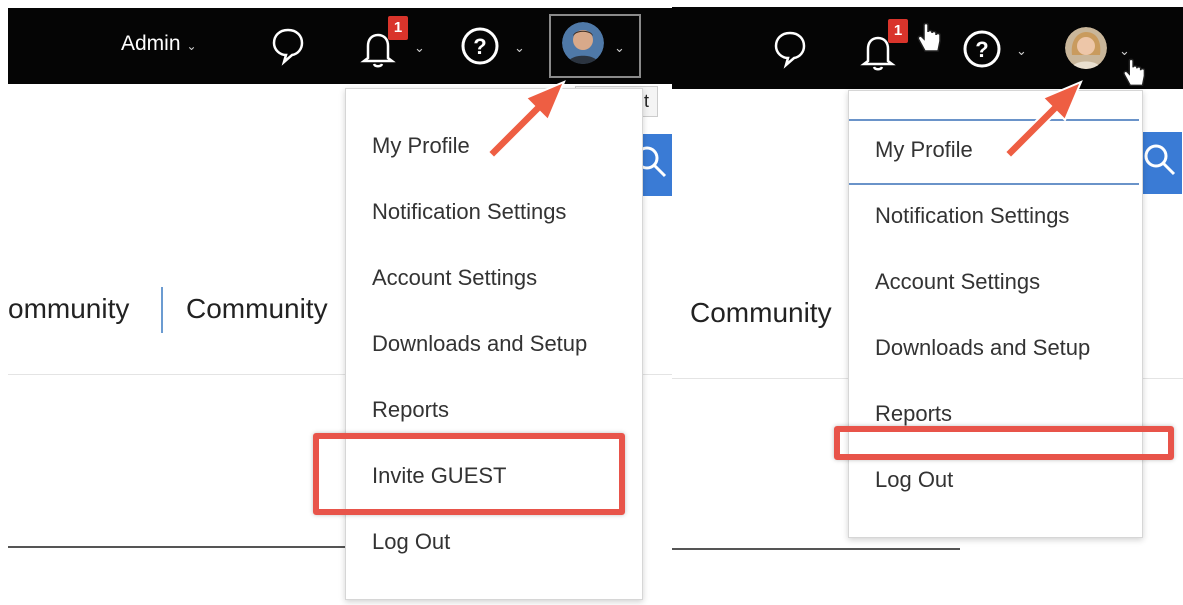 This screenshot has height=605, width=1183. I want to click on avatar, so click(583, 43).